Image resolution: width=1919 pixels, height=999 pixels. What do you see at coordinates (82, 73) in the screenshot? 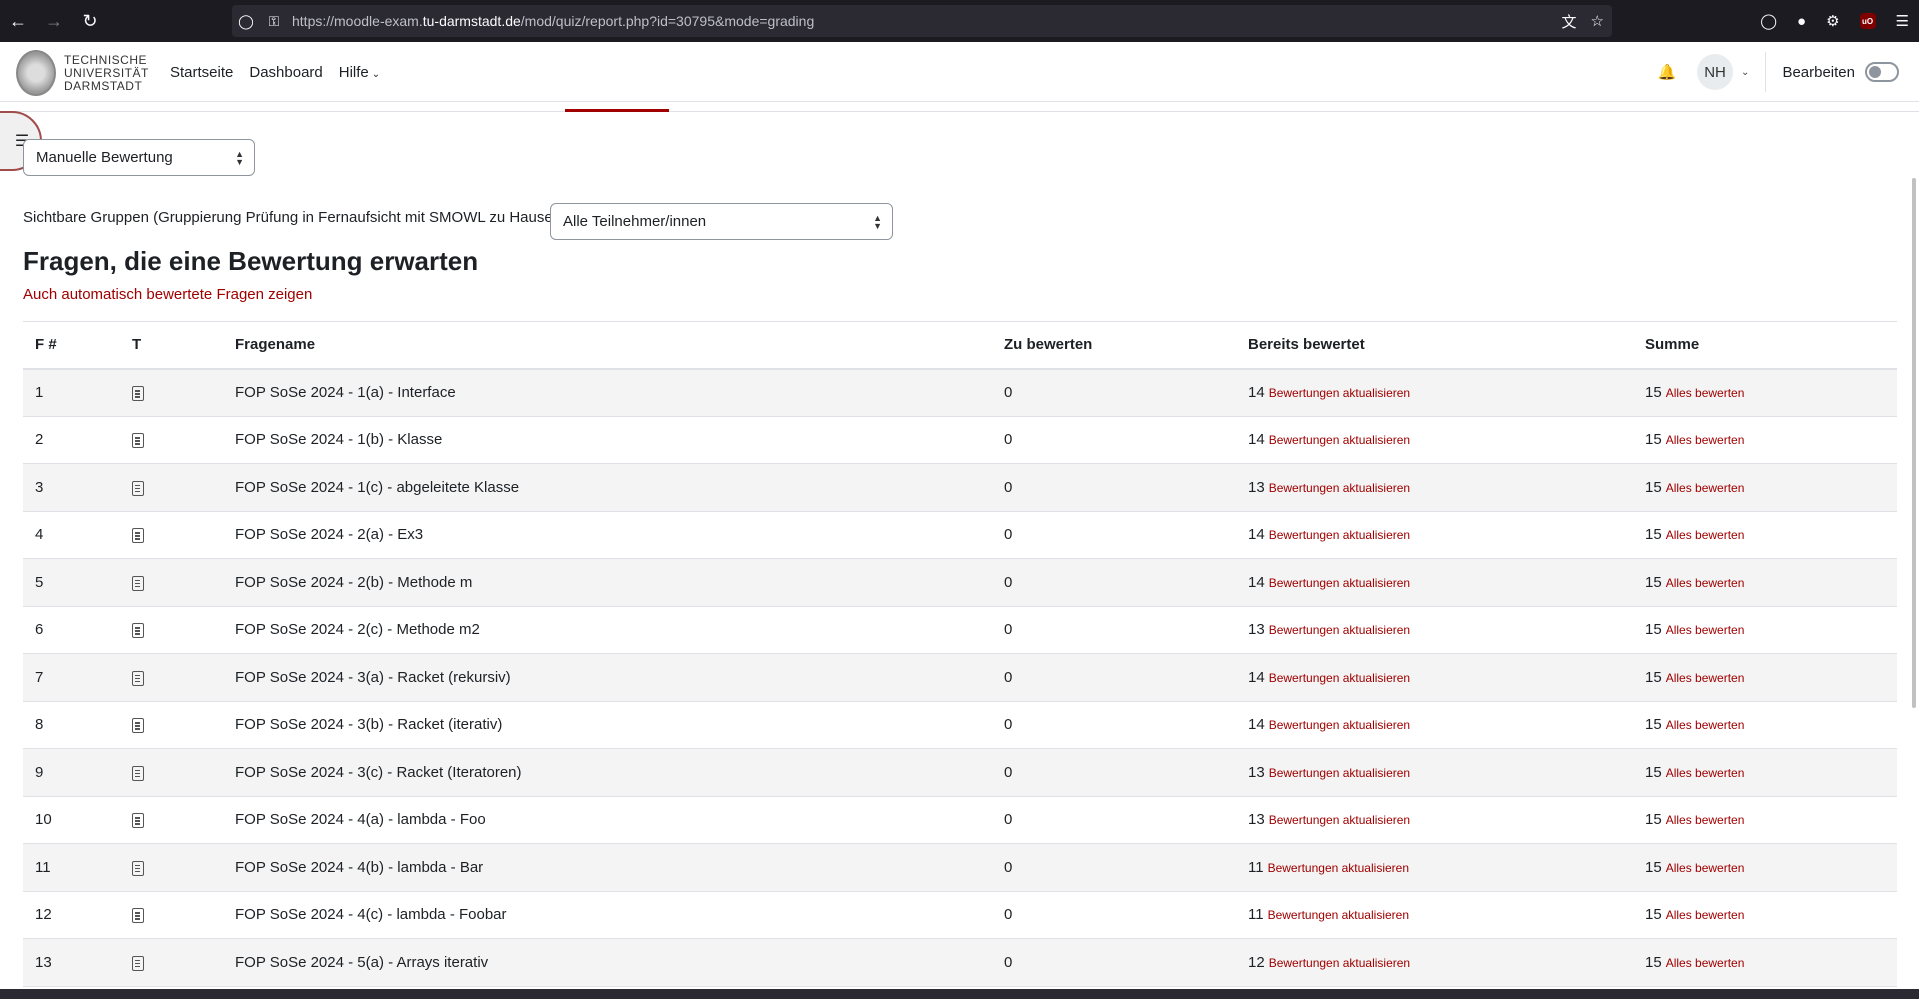
I see `university-logo: TECHNISCHE UNIVERSITÄT DARMSTADT` at bounding box center [82, 73].